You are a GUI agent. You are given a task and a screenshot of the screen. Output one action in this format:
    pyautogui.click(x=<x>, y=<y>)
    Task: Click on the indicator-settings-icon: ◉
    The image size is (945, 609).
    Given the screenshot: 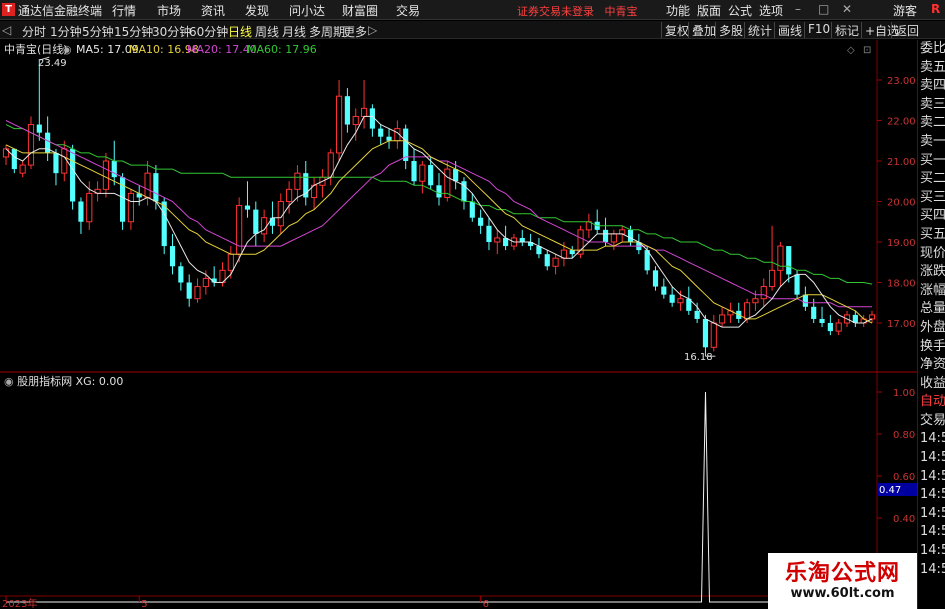 What is the action you would take?
    pyautogui.click(x=67, y=49)
    